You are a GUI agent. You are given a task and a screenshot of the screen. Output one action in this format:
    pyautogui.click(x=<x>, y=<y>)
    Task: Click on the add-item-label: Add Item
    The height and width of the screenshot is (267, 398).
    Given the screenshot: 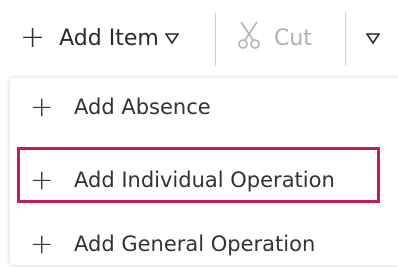 What is the action you would take?
    pyautogui.click(x=109, y=38)
    